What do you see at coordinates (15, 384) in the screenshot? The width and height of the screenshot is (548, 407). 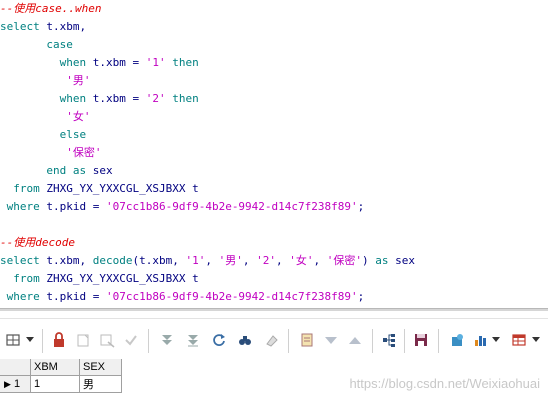 I see `row-header: ▶ 1` at bounding box center [15, 384].